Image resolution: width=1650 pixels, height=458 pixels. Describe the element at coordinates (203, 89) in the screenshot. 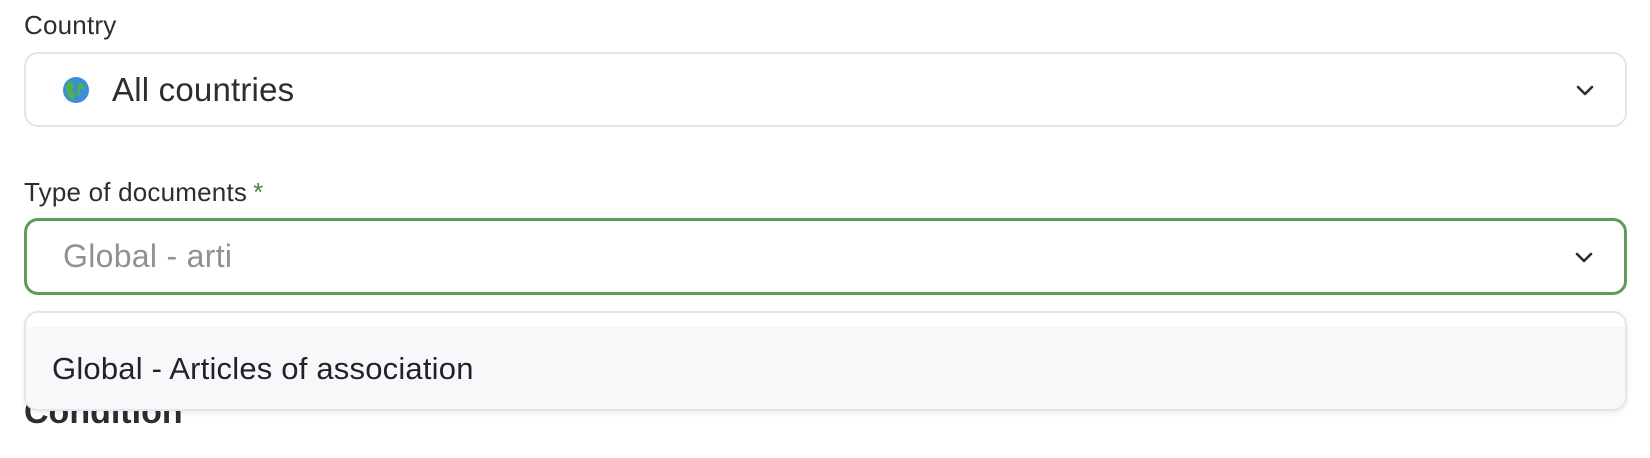

I see `country-select-value: All countries` at that location.